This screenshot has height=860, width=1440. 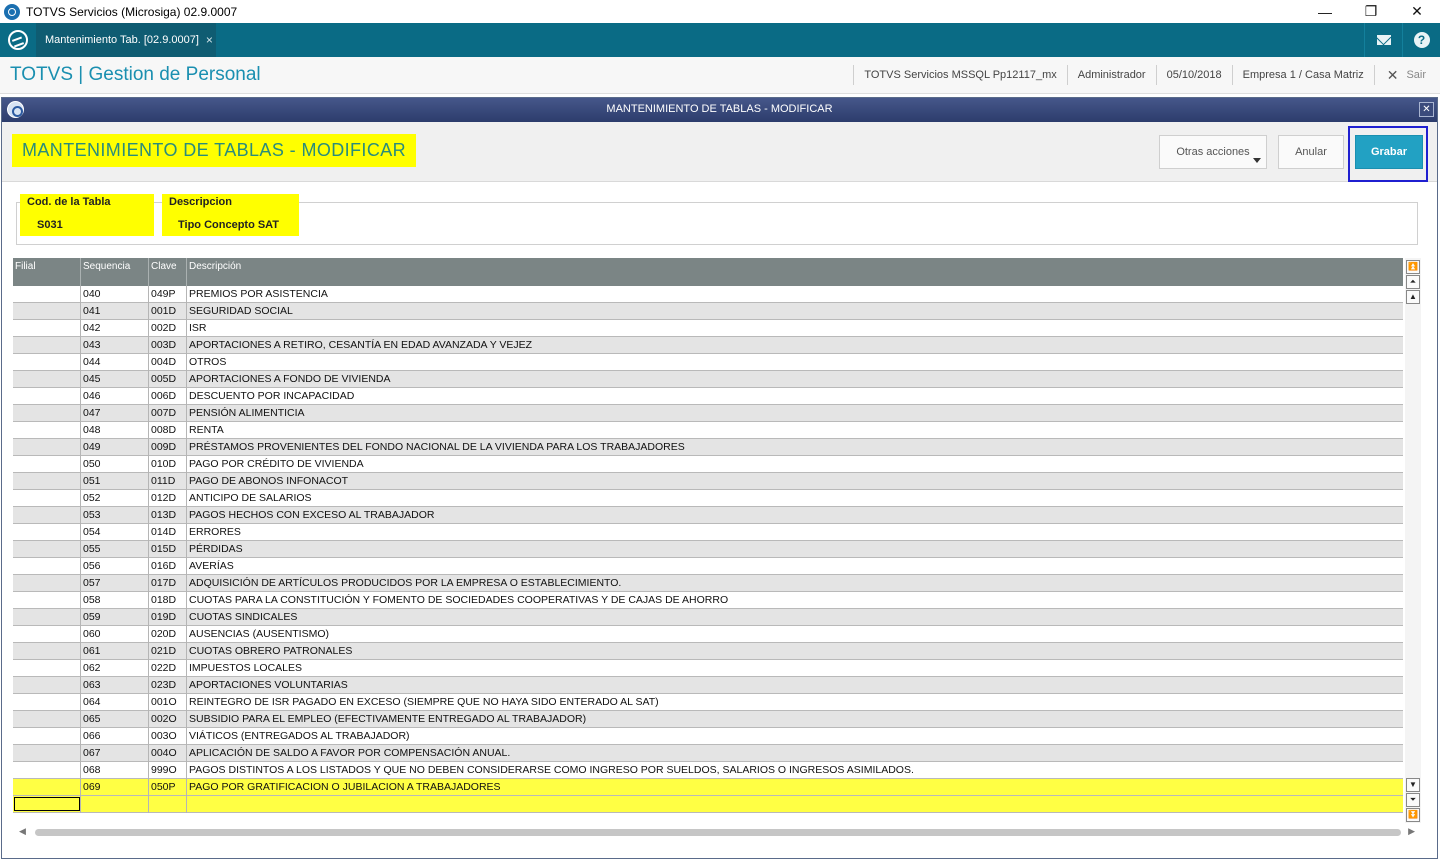 What do you see at coordinates (168, 379) in the screenshot?
I see `cell-clave: 005D` at bounding box center [168, 379].